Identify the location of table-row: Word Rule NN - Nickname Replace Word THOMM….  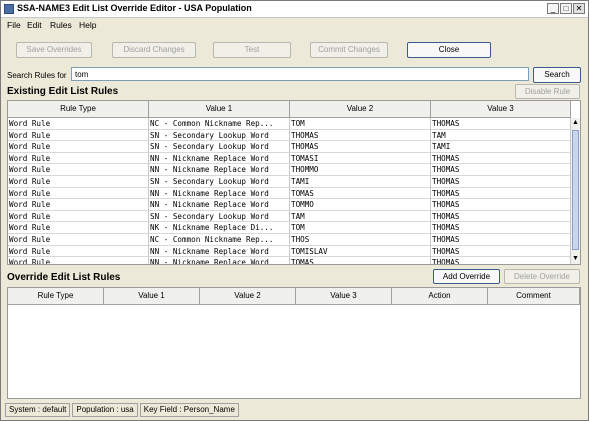
(289, 170).